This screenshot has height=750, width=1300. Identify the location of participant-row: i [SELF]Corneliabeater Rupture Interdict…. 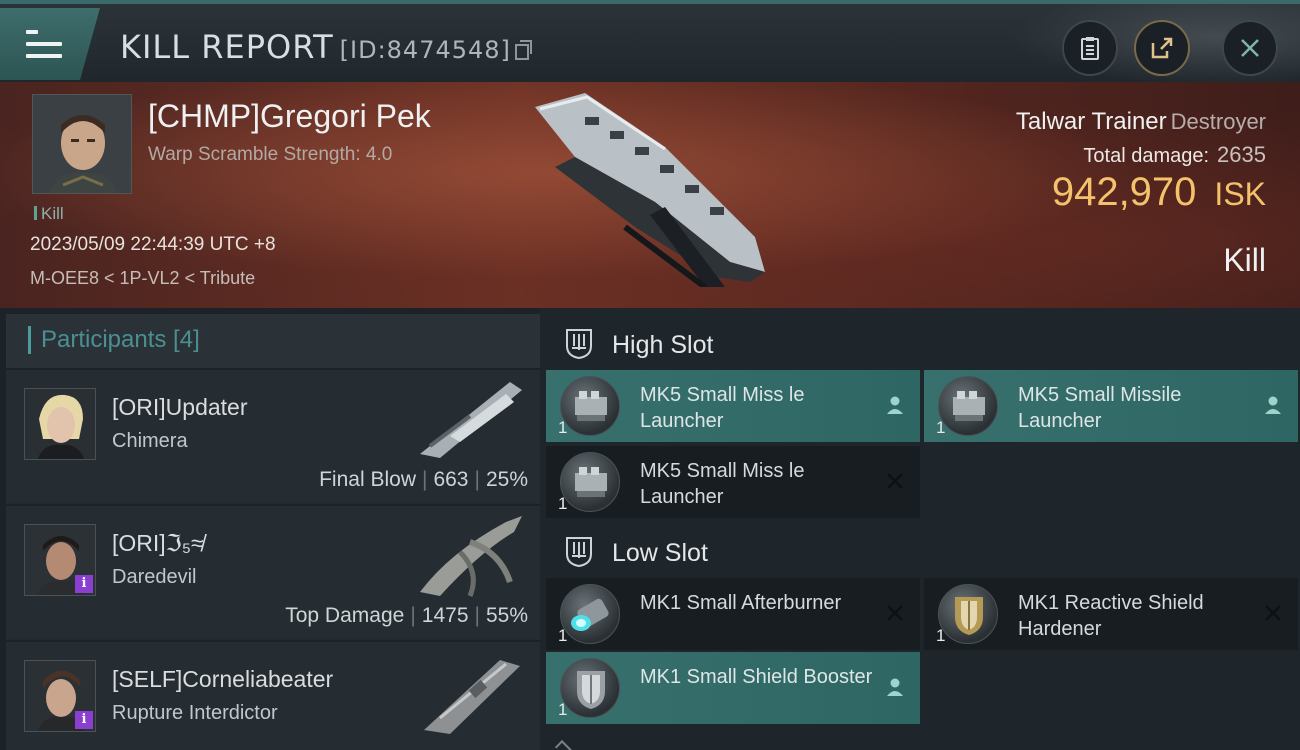
(273, 695).